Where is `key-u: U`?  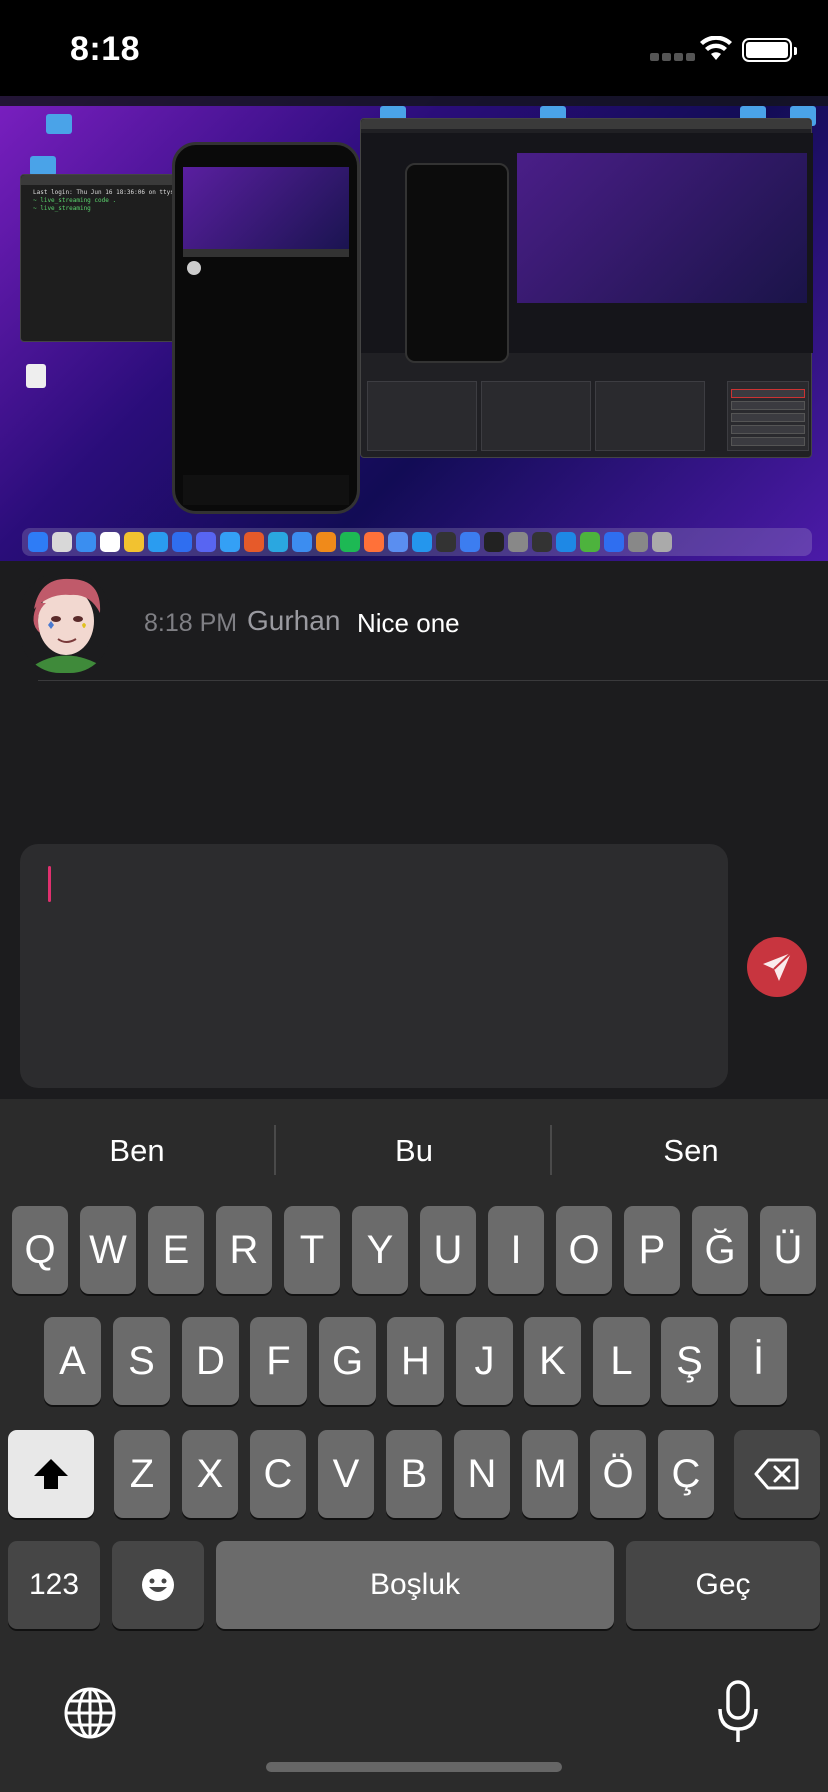
key-u: U is located at coordinates (448, 1250).